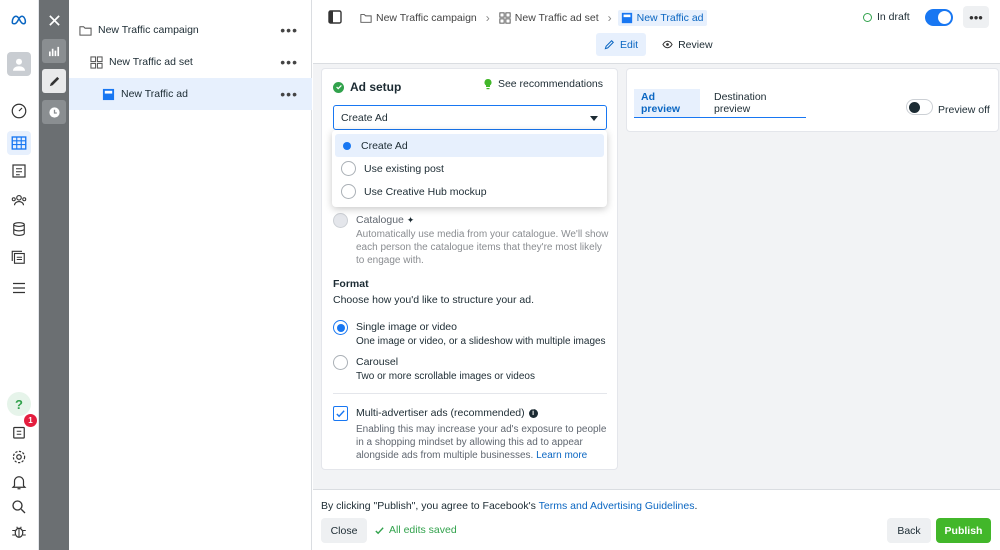  What do you see at coordinates (667, 103) in the screenshot?
I see `tab-ad-preview: Ad preview` at bounding box center [667, 103].